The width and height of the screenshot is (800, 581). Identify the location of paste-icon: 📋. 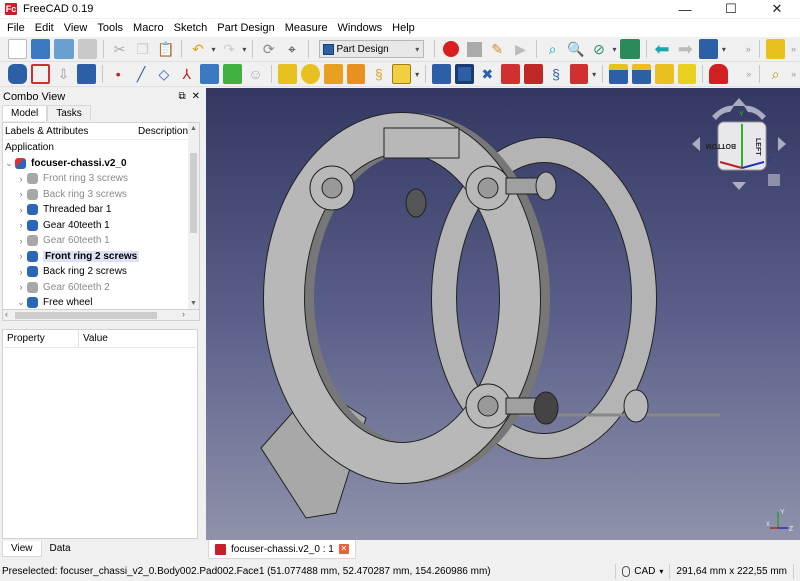
(165, 49).